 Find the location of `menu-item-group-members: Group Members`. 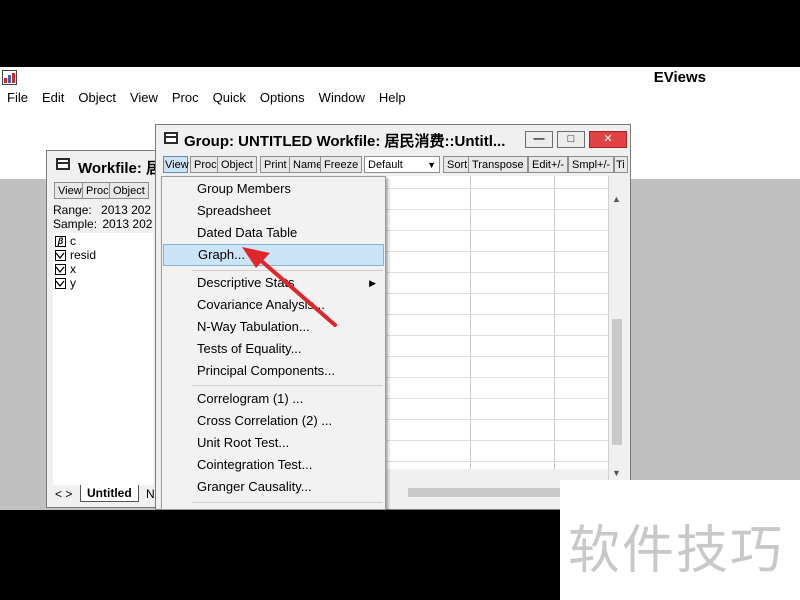

menu-item-group-members: Group Members is located at coordinates (273, 189).